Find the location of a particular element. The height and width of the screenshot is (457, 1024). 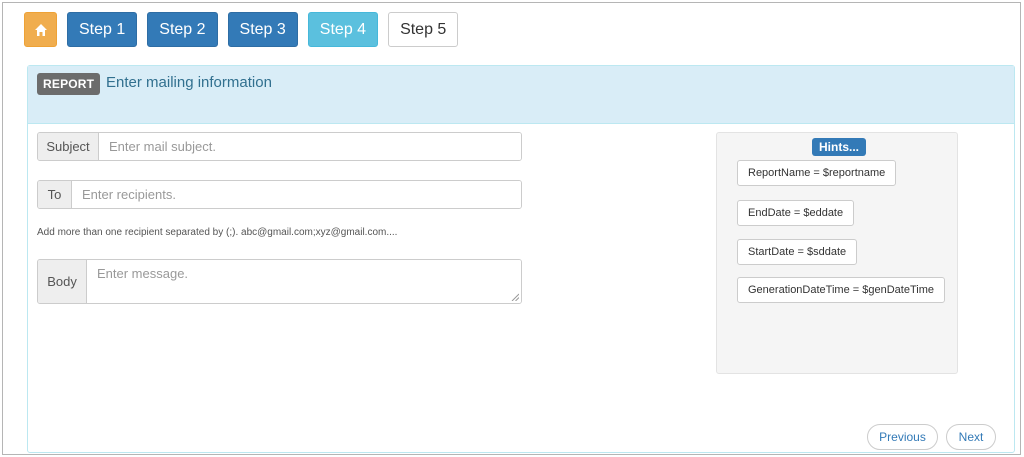

subject-label: Subject is located at coordinates (68, 146).